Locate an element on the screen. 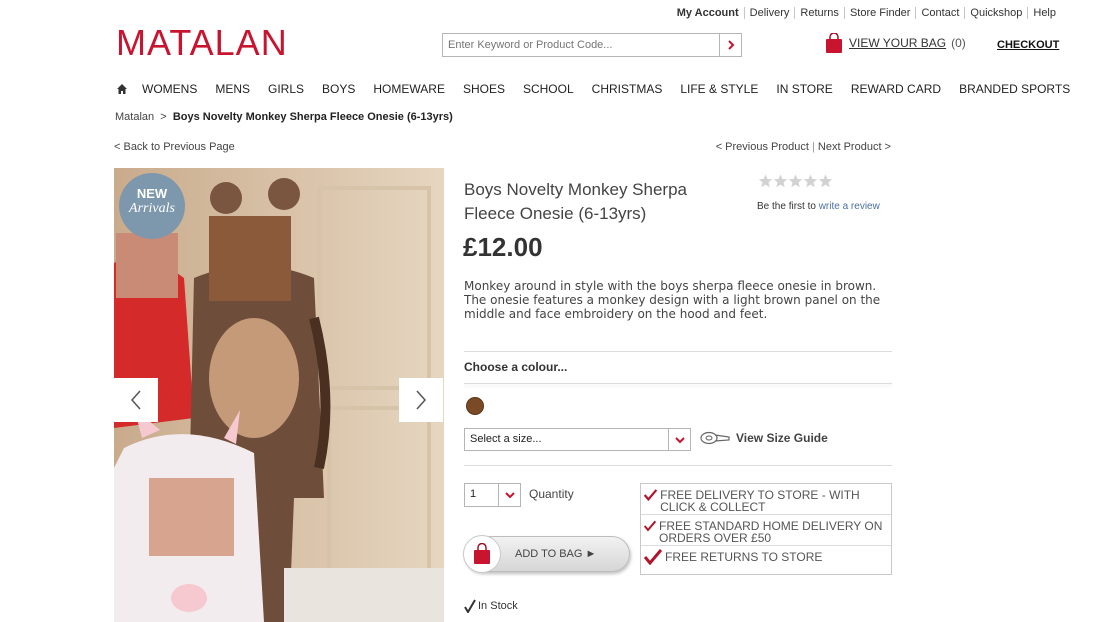  nav-shoes: SHOES is located at coordinates (484, 89).